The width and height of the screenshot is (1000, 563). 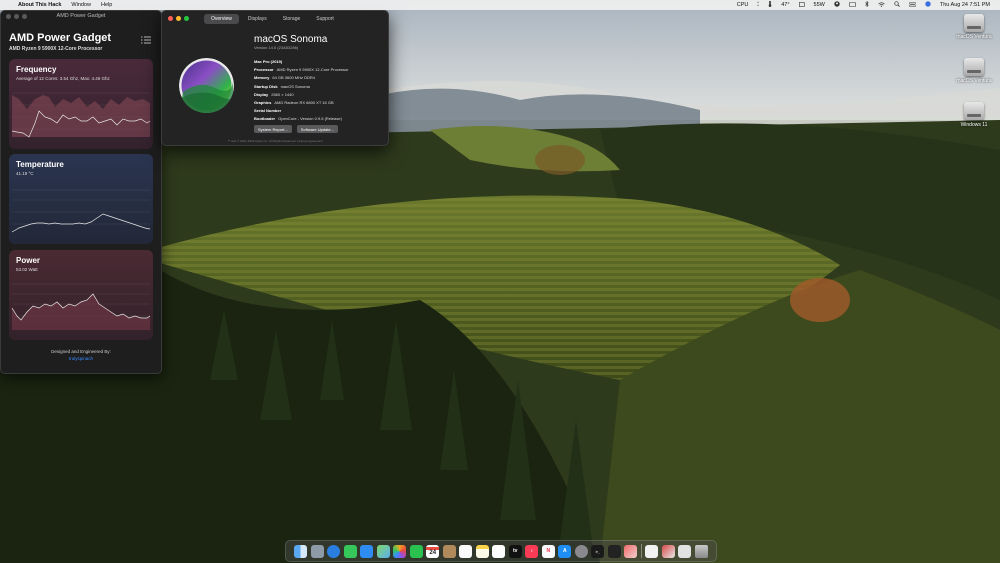 I want to click on spec-key: Bootloader, so click(x=265, y=119).